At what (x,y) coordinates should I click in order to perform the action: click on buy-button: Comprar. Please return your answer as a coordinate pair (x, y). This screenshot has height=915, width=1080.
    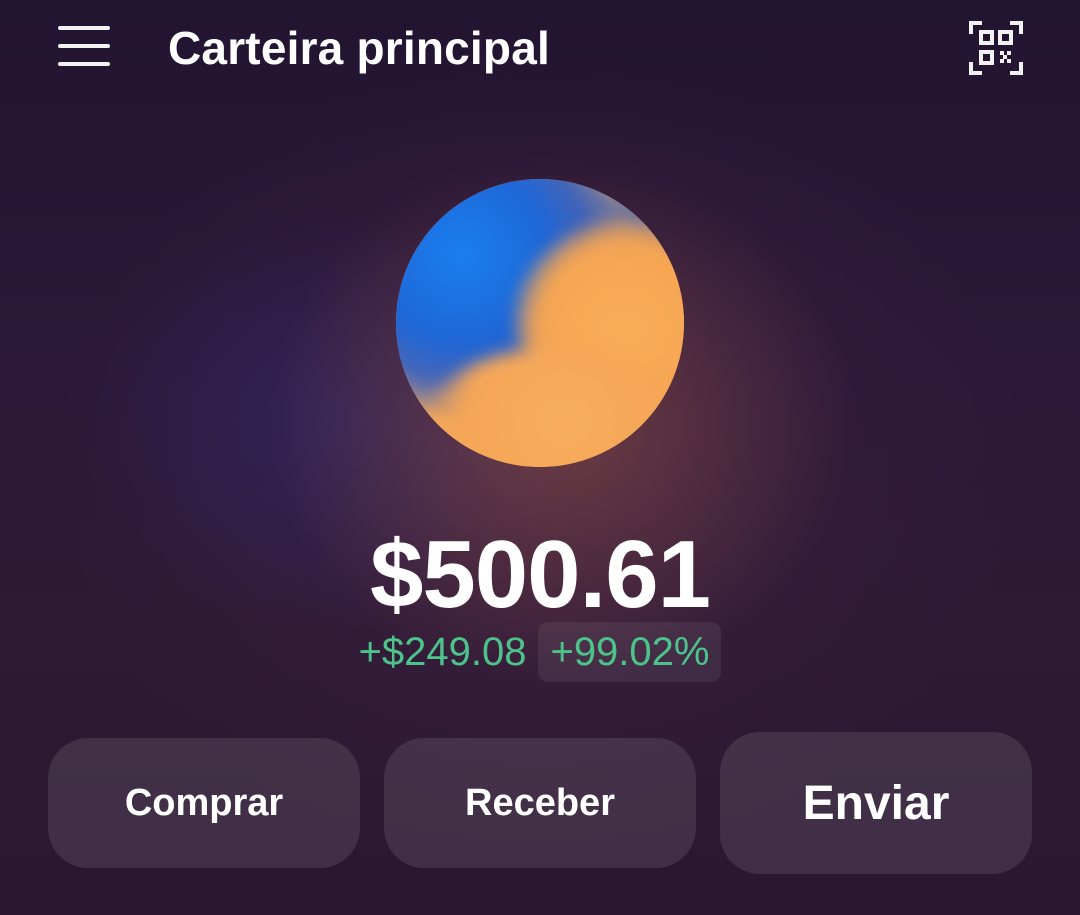
    Looking at the image, I should click on (204, 803).